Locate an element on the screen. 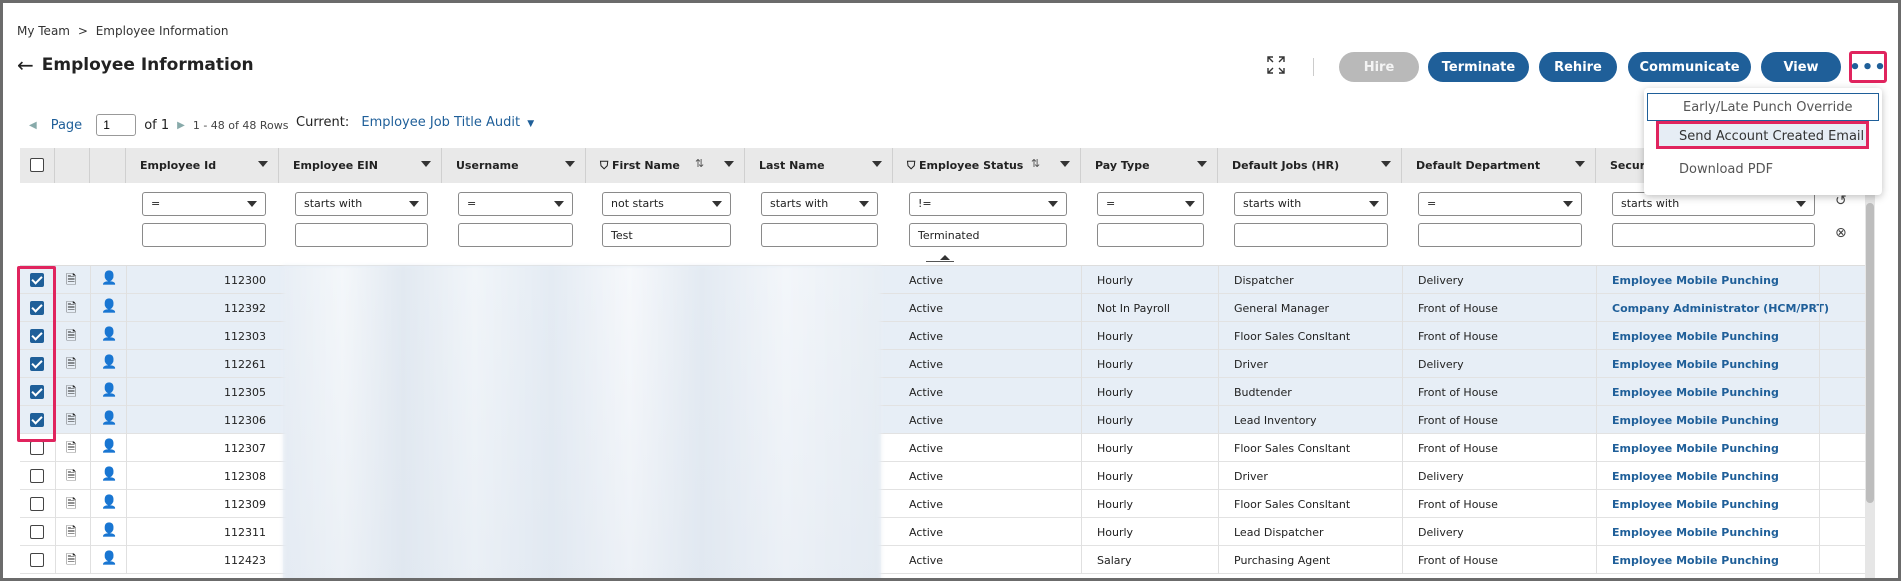 This screenshot has height=581, width=1901. vertical-scrollbar is located at coordinates (1870, 370).